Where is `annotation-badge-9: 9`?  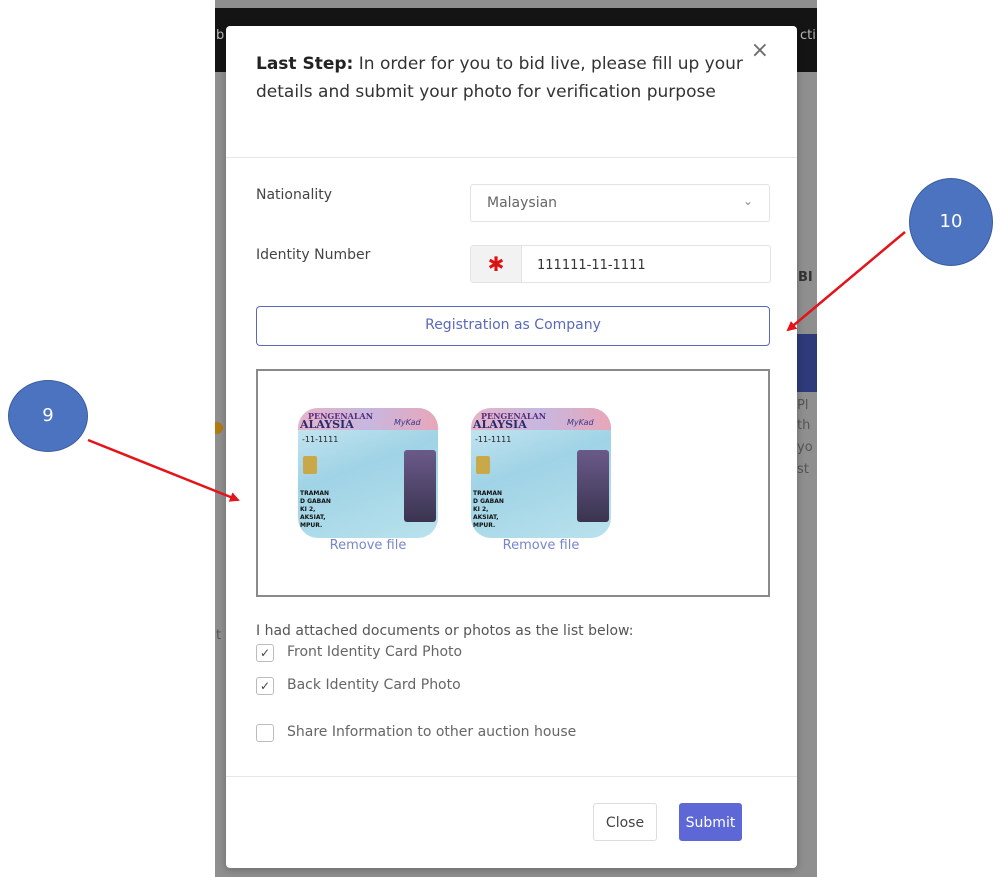 annotation-badge-9: 9 is located at coordinates (48, 416).